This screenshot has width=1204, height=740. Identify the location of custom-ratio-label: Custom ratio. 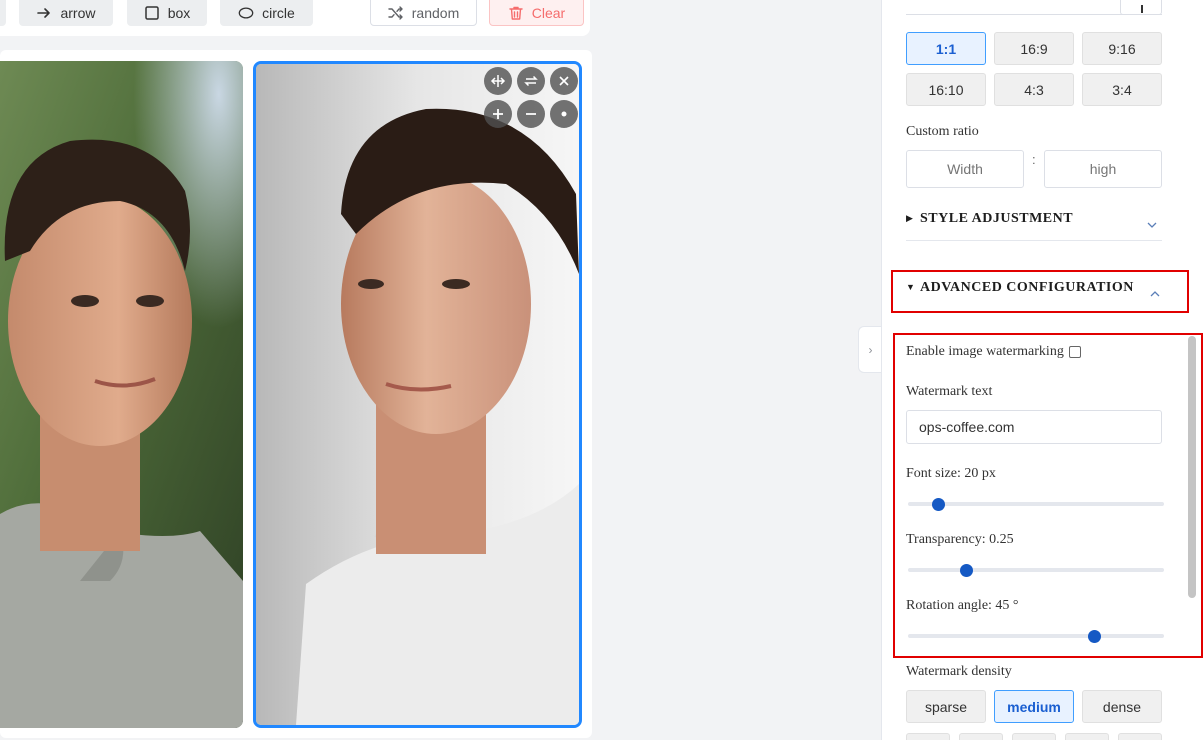
(942, 131).